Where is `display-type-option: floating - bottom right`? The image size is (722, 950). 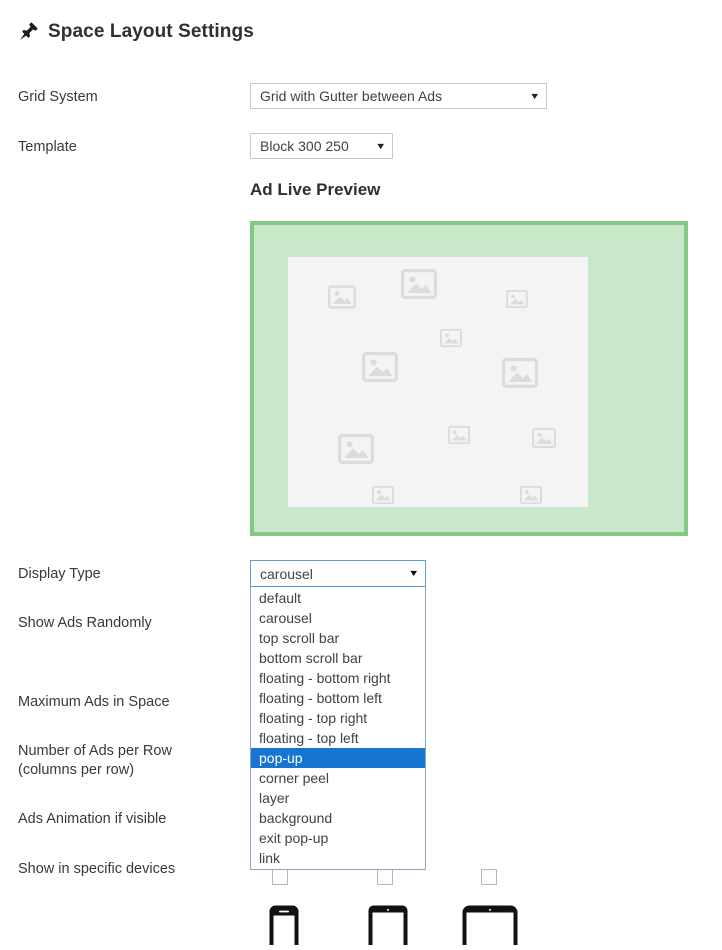 display-type-option: floating - bottom right is located at coordinates (338, 678).